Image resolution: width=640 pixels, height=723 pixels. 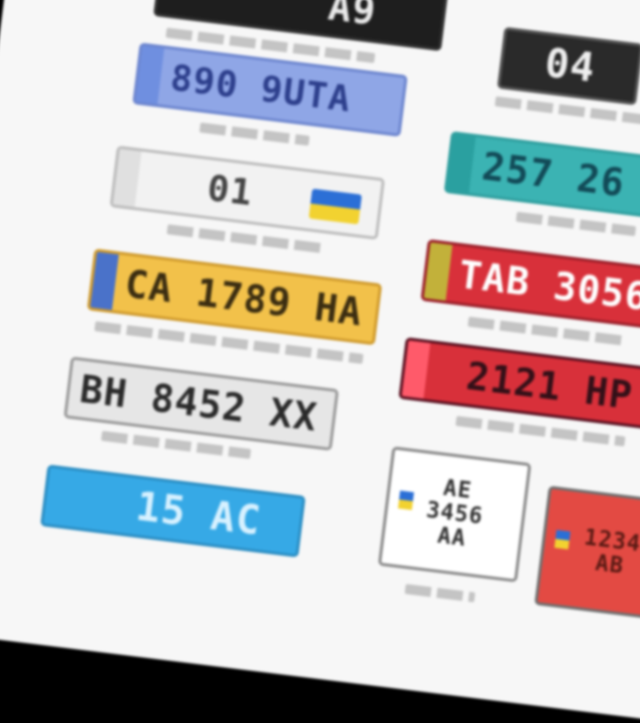 What do you see at coordinates (230, 190) in the screenshot?
I see `plate-number-5: 01` at bounding box center [230, 190].